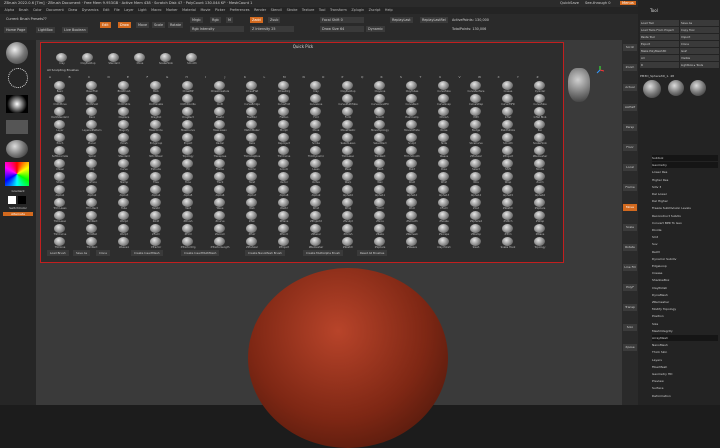  Describe the element at coordinates (220, 243) in the screenshot. I see `brush-cell: XTractorLength` at that location.